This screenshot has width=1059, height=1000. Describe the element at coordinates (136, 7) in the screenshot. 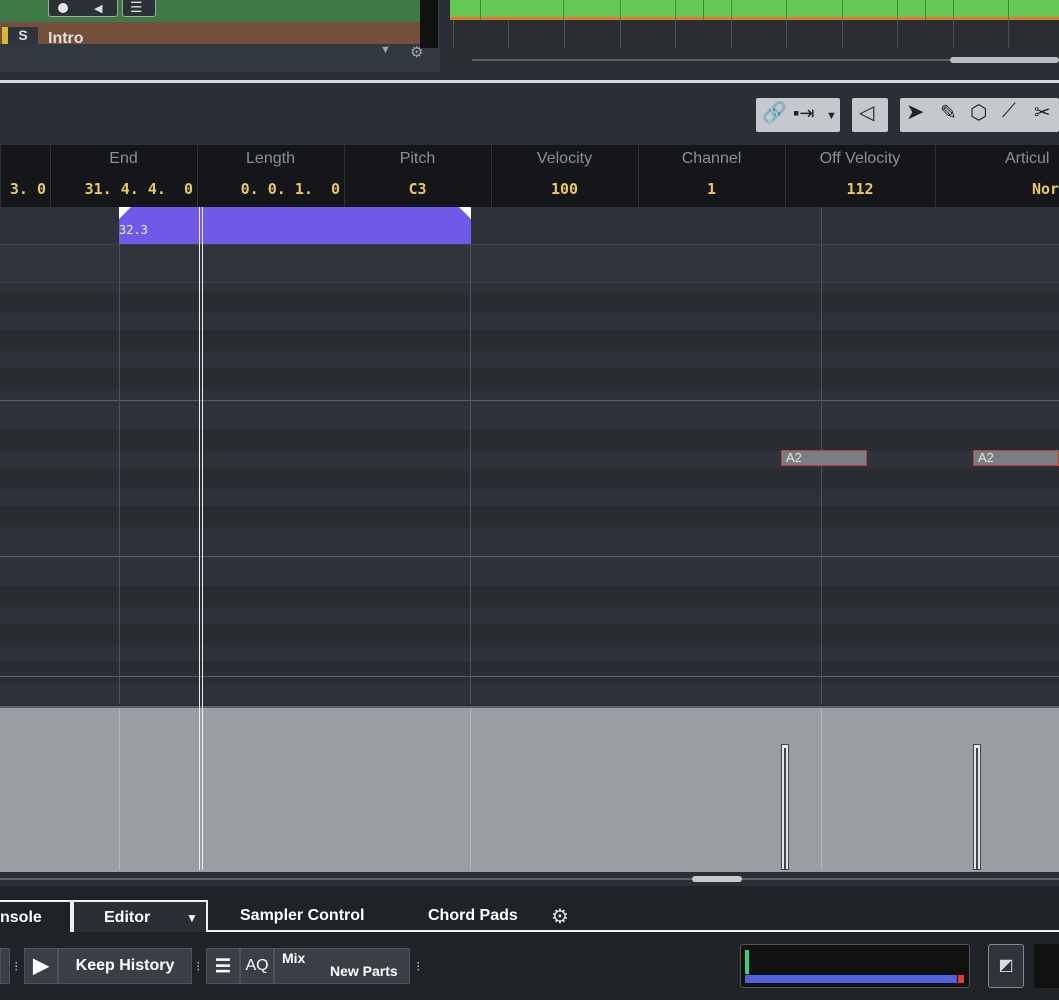

I see `list-icon: ☰` at that location.